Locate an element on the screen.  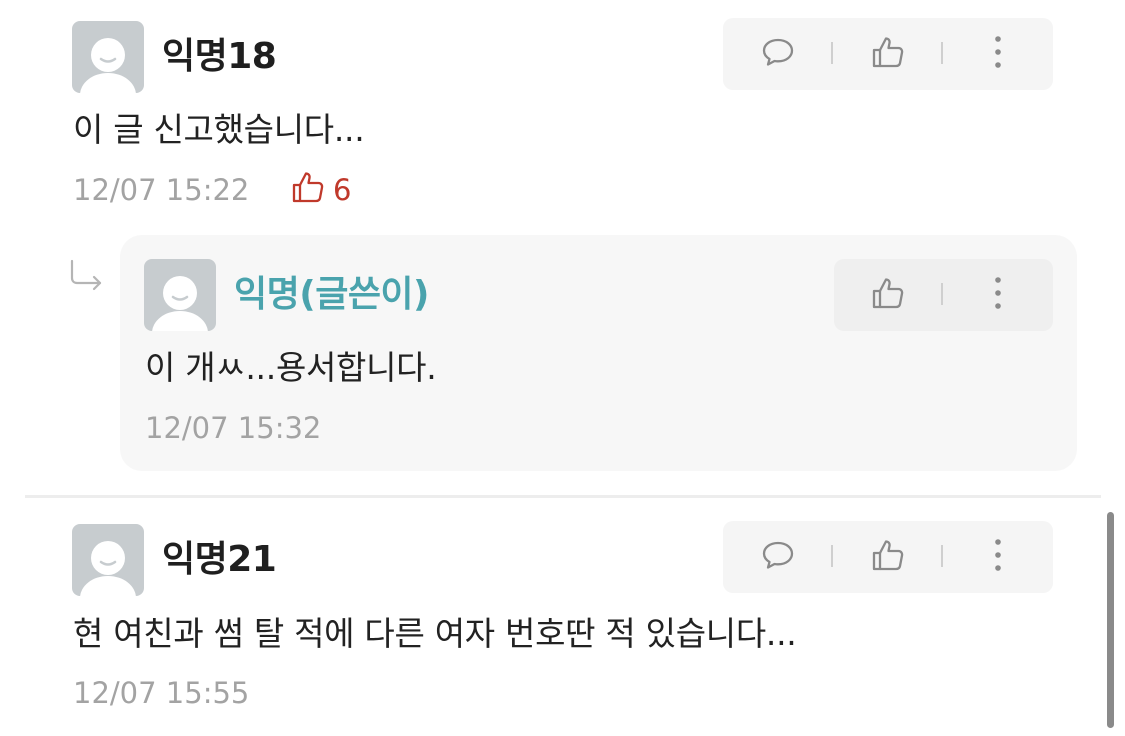
comment-timestamp: 12/07 15:22 is located at coordinates (161, 190).